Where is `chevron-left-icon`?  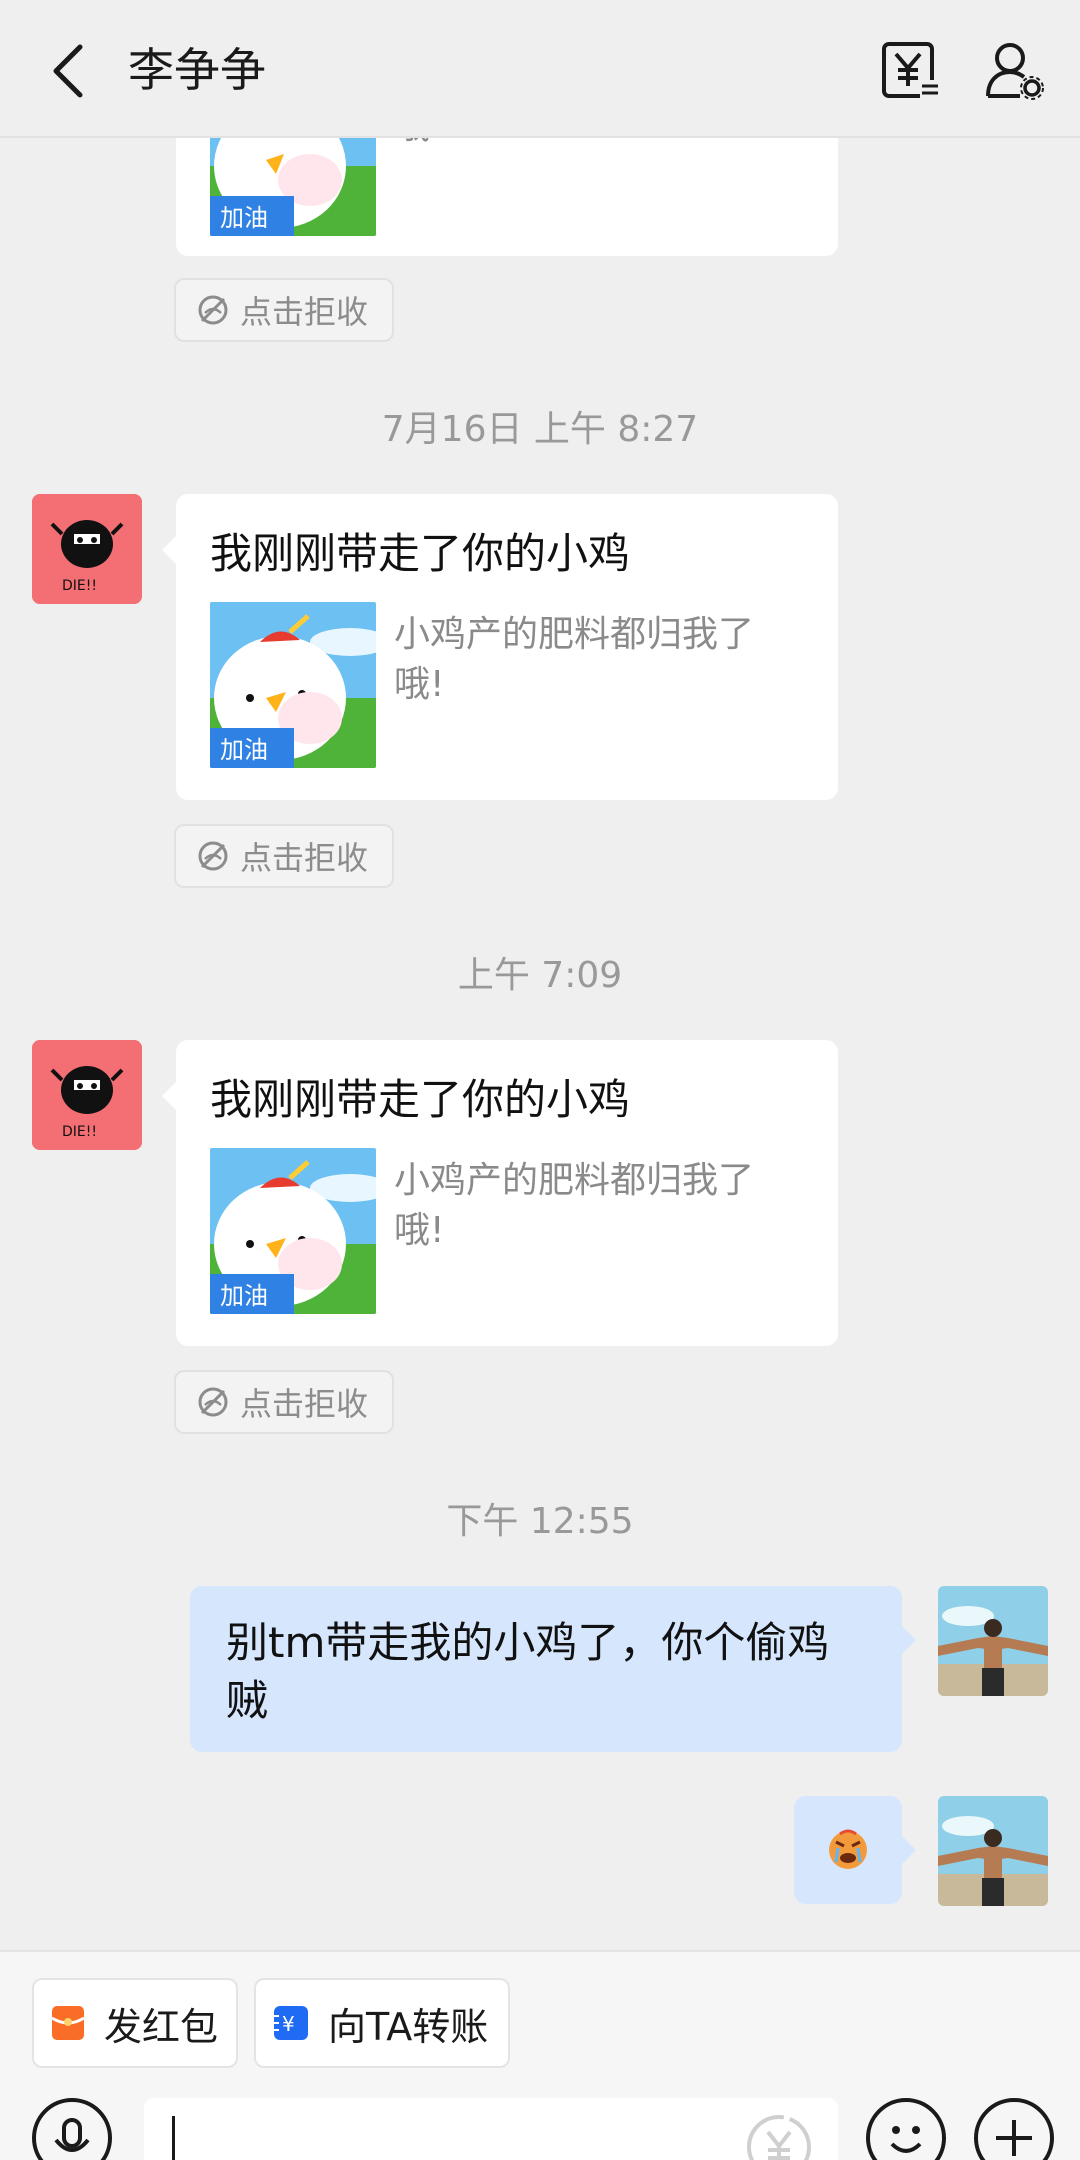 chevron-left-icon is located at coordinates (68, 71).